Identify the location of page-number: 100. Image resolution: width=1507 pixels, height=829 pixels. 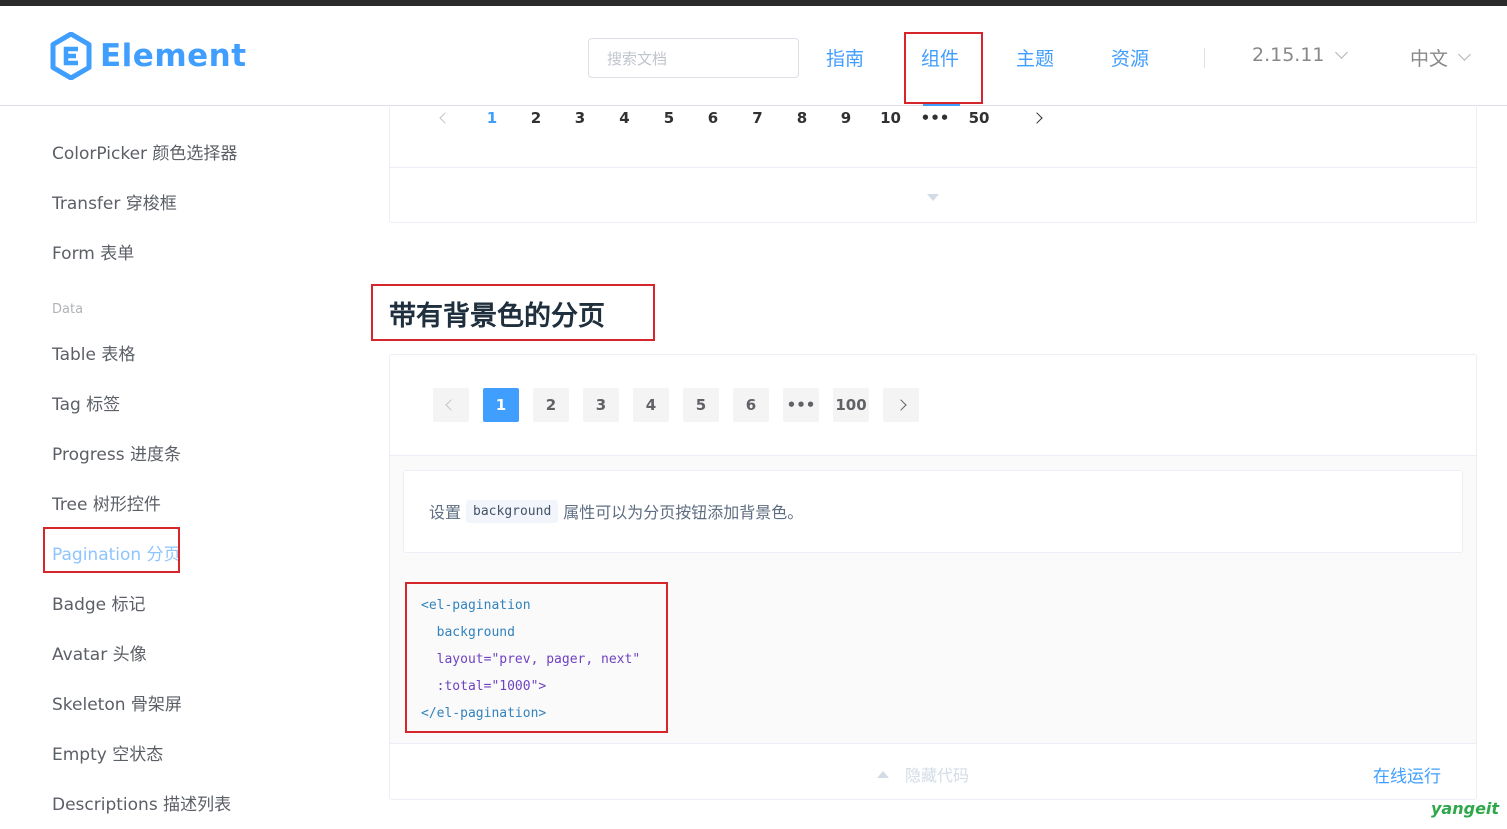
(851, 405).